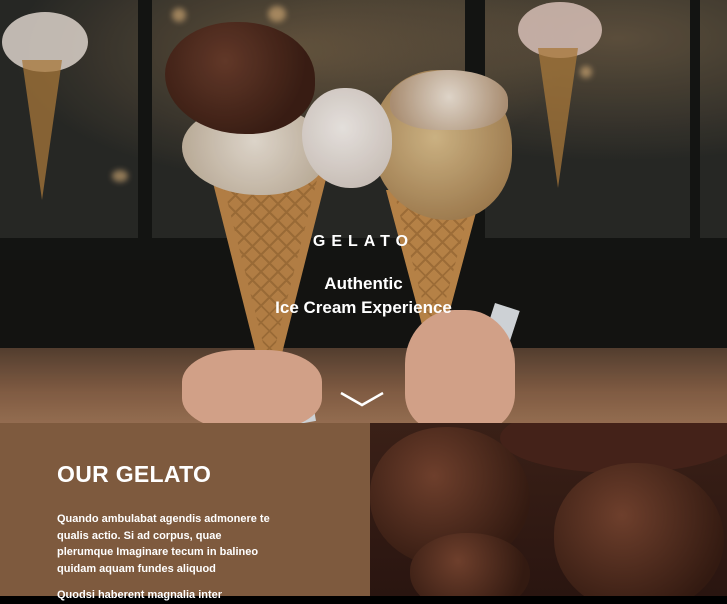  Describe the element at coordinates (362, 399) in the screenshot. I see `chevron-down-icon` at that location.